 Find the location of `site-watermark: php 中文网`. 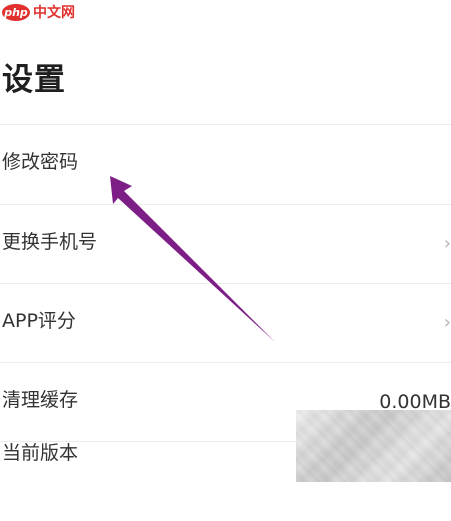

site-watermark: php 中文网 is located at coordinates (38, 12).